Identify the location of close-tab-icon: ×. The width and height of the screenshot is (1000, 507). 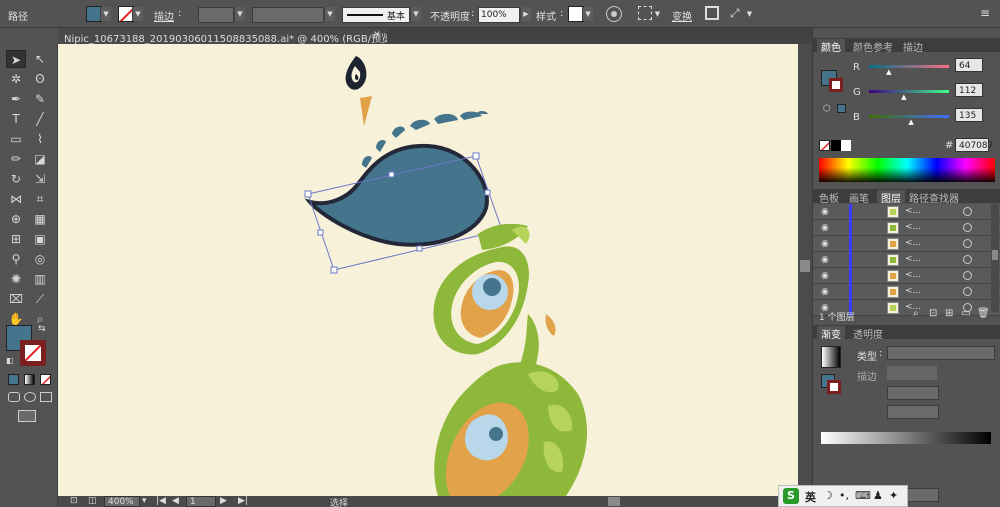
(377, 34).